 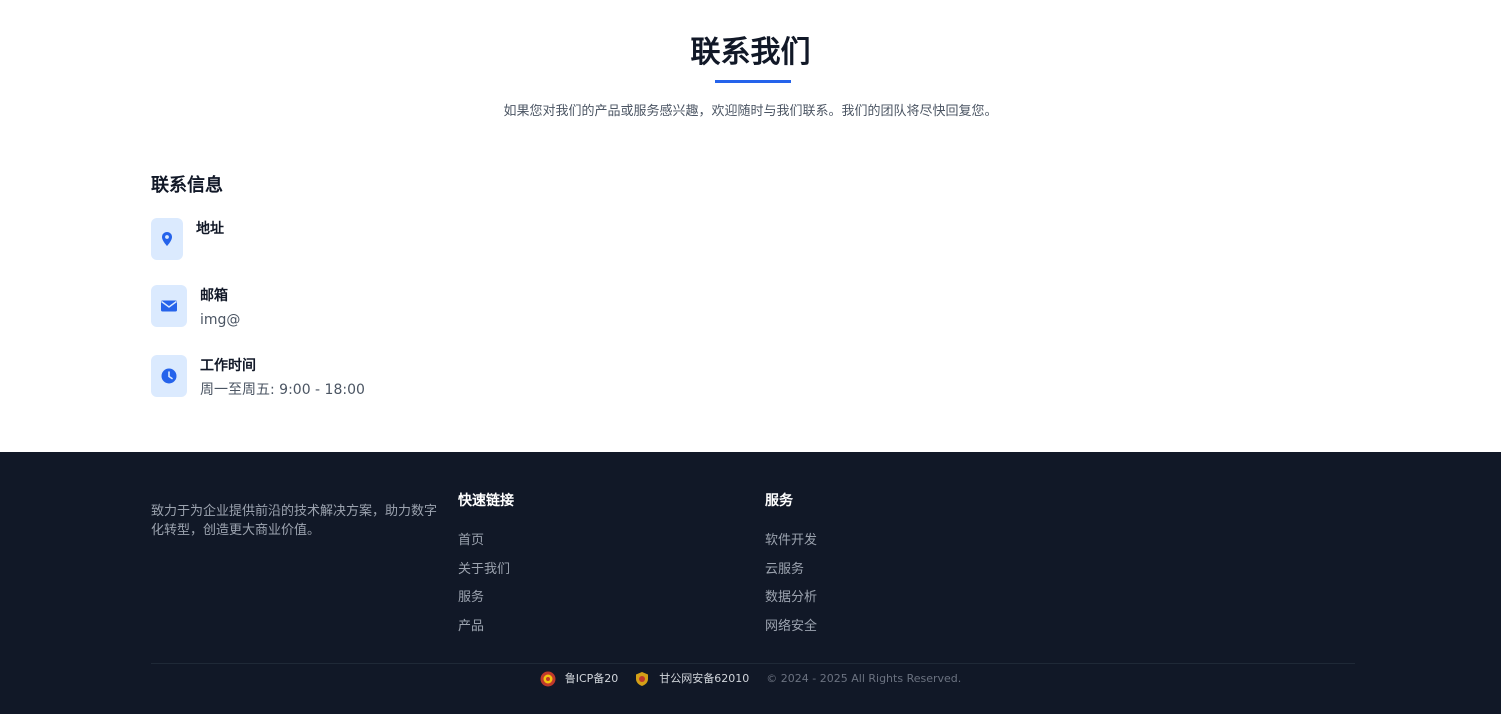 I want to click on police-record-link: 甘公网安备62010, so click(x=691, y=679).